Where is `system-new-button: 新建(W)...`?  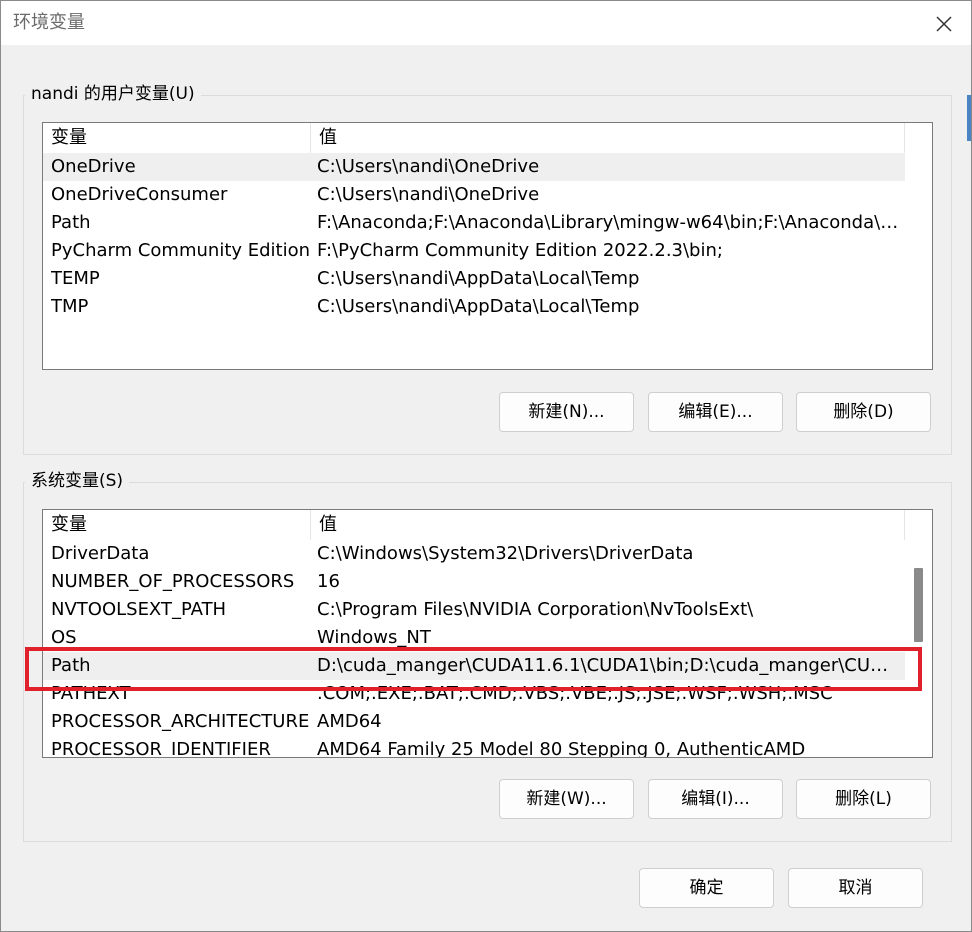 system-new-button: 新建(W)... is located at coordinates (566, 799).